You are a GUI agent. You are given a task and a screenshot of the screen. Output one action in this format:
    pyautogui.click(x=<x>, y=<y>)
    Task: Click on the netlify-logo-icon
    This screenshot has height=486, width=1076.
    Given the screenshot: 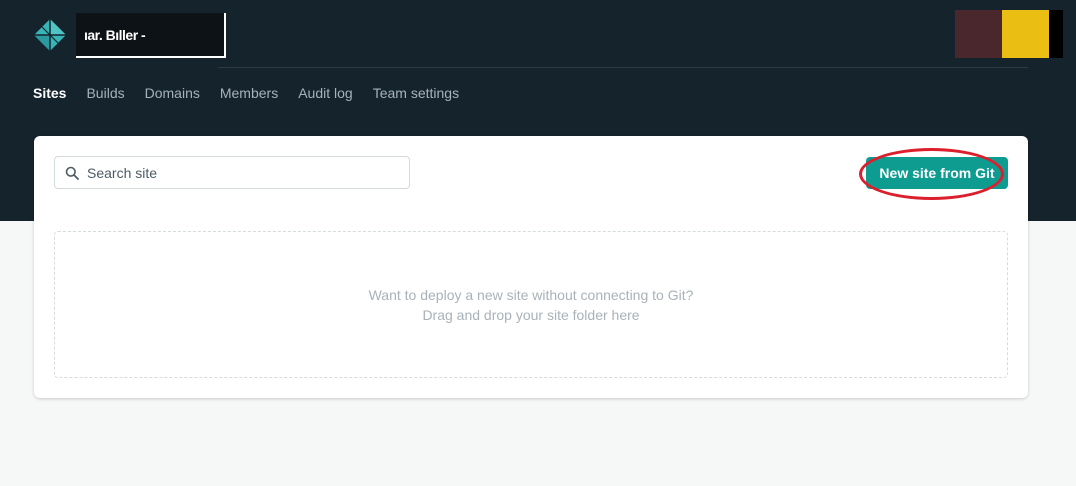 What is the action you would take?
    pyautogui.click(x=50, y=35)
    